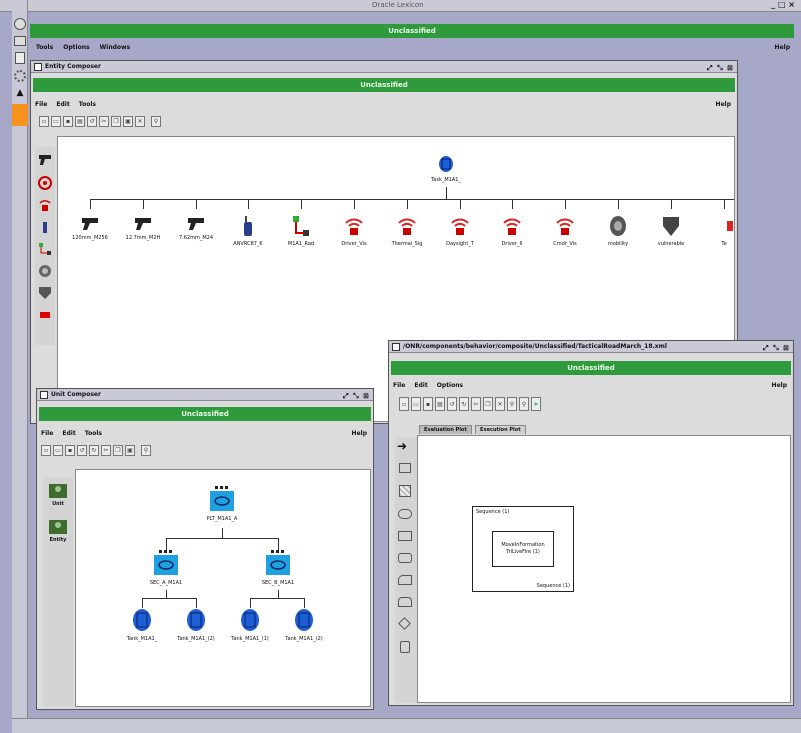 The height and width of the screenshot is (733, 801). Describe the element at coordinates (359, 434) in the screenshot. I see `unit-help: Help` at that location.